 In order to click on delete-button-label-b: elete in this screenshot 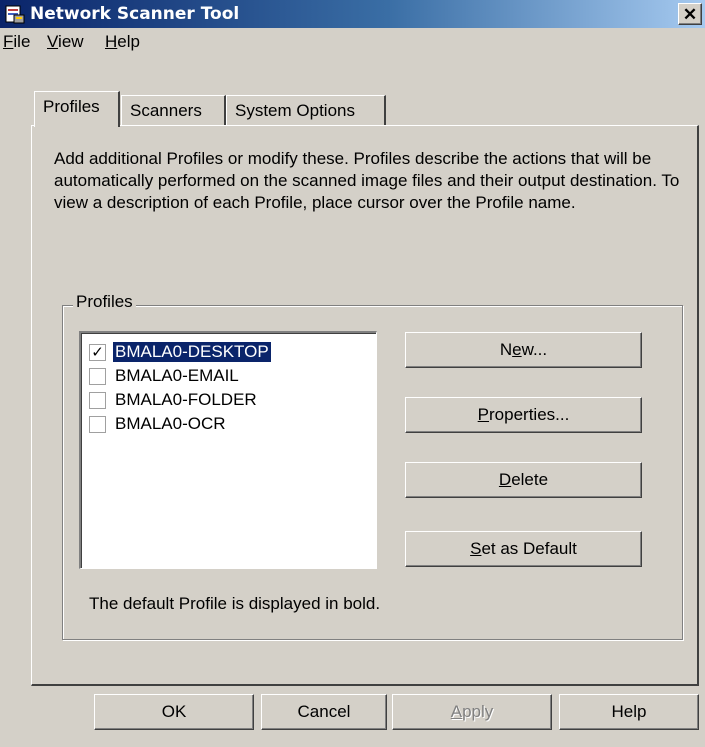, I will do `click(530, 479)`.